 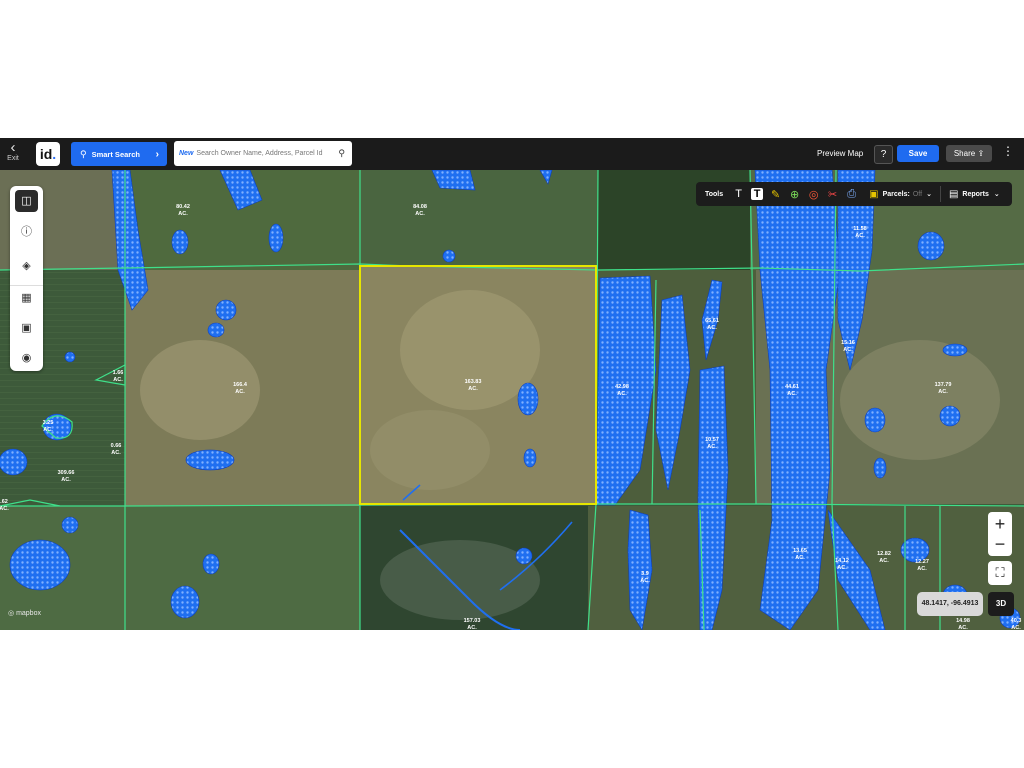 I want to click on field-n2, so click(x=479, y=218).